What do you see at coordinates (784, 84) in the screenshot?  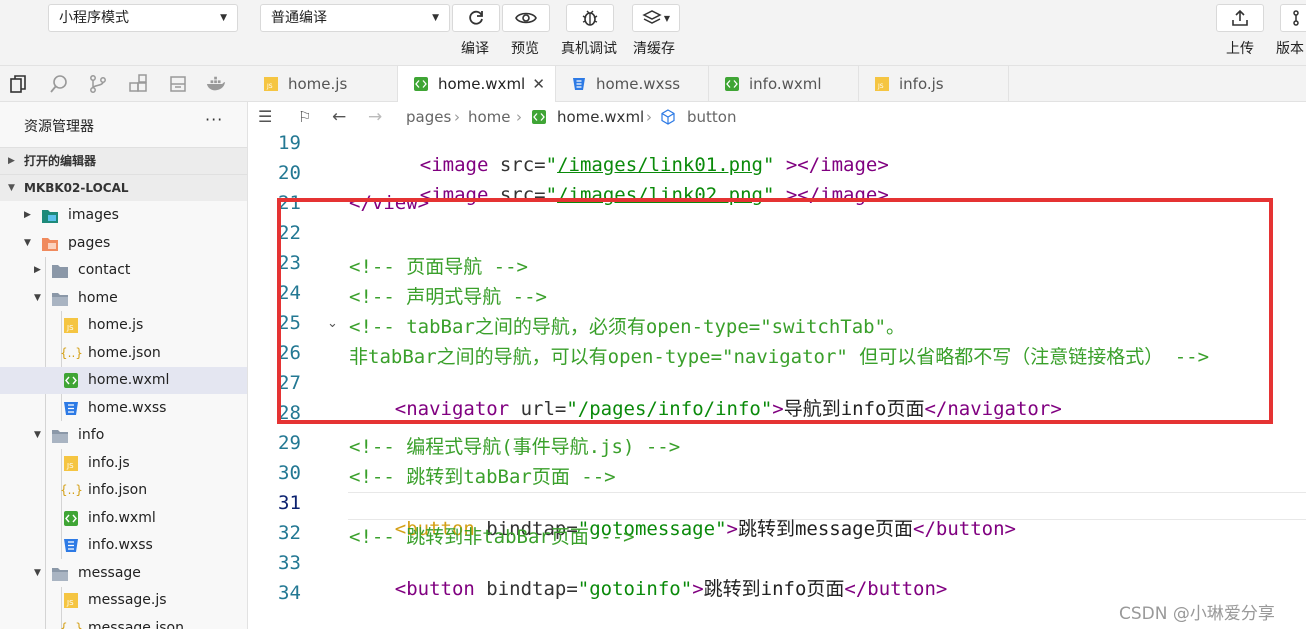 I see `tab-info-wxml: info.wxml` at bounding box center [784, 84].